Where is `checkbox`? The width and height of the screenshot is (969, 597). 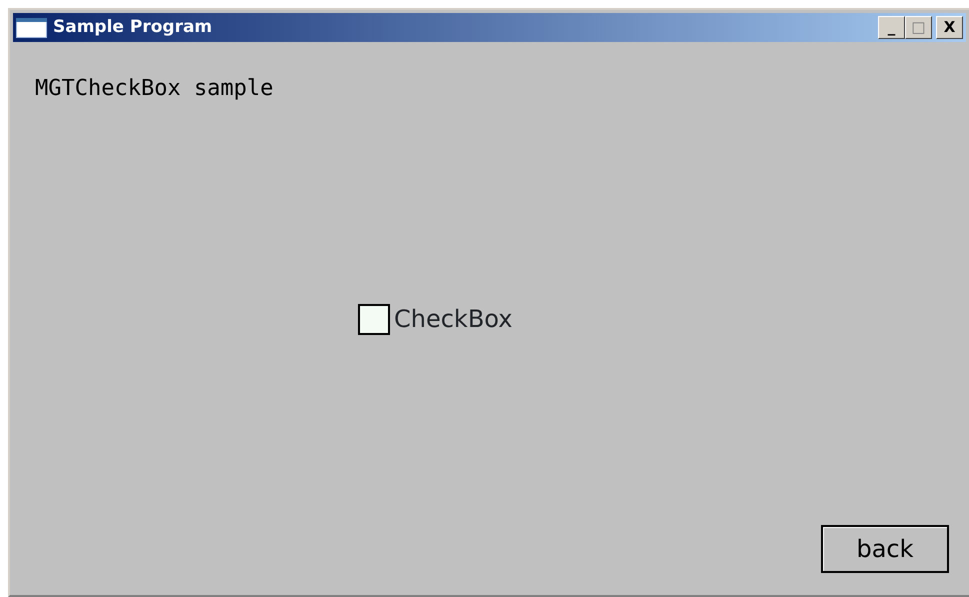
checkbox is located at coordinates (374, 319).